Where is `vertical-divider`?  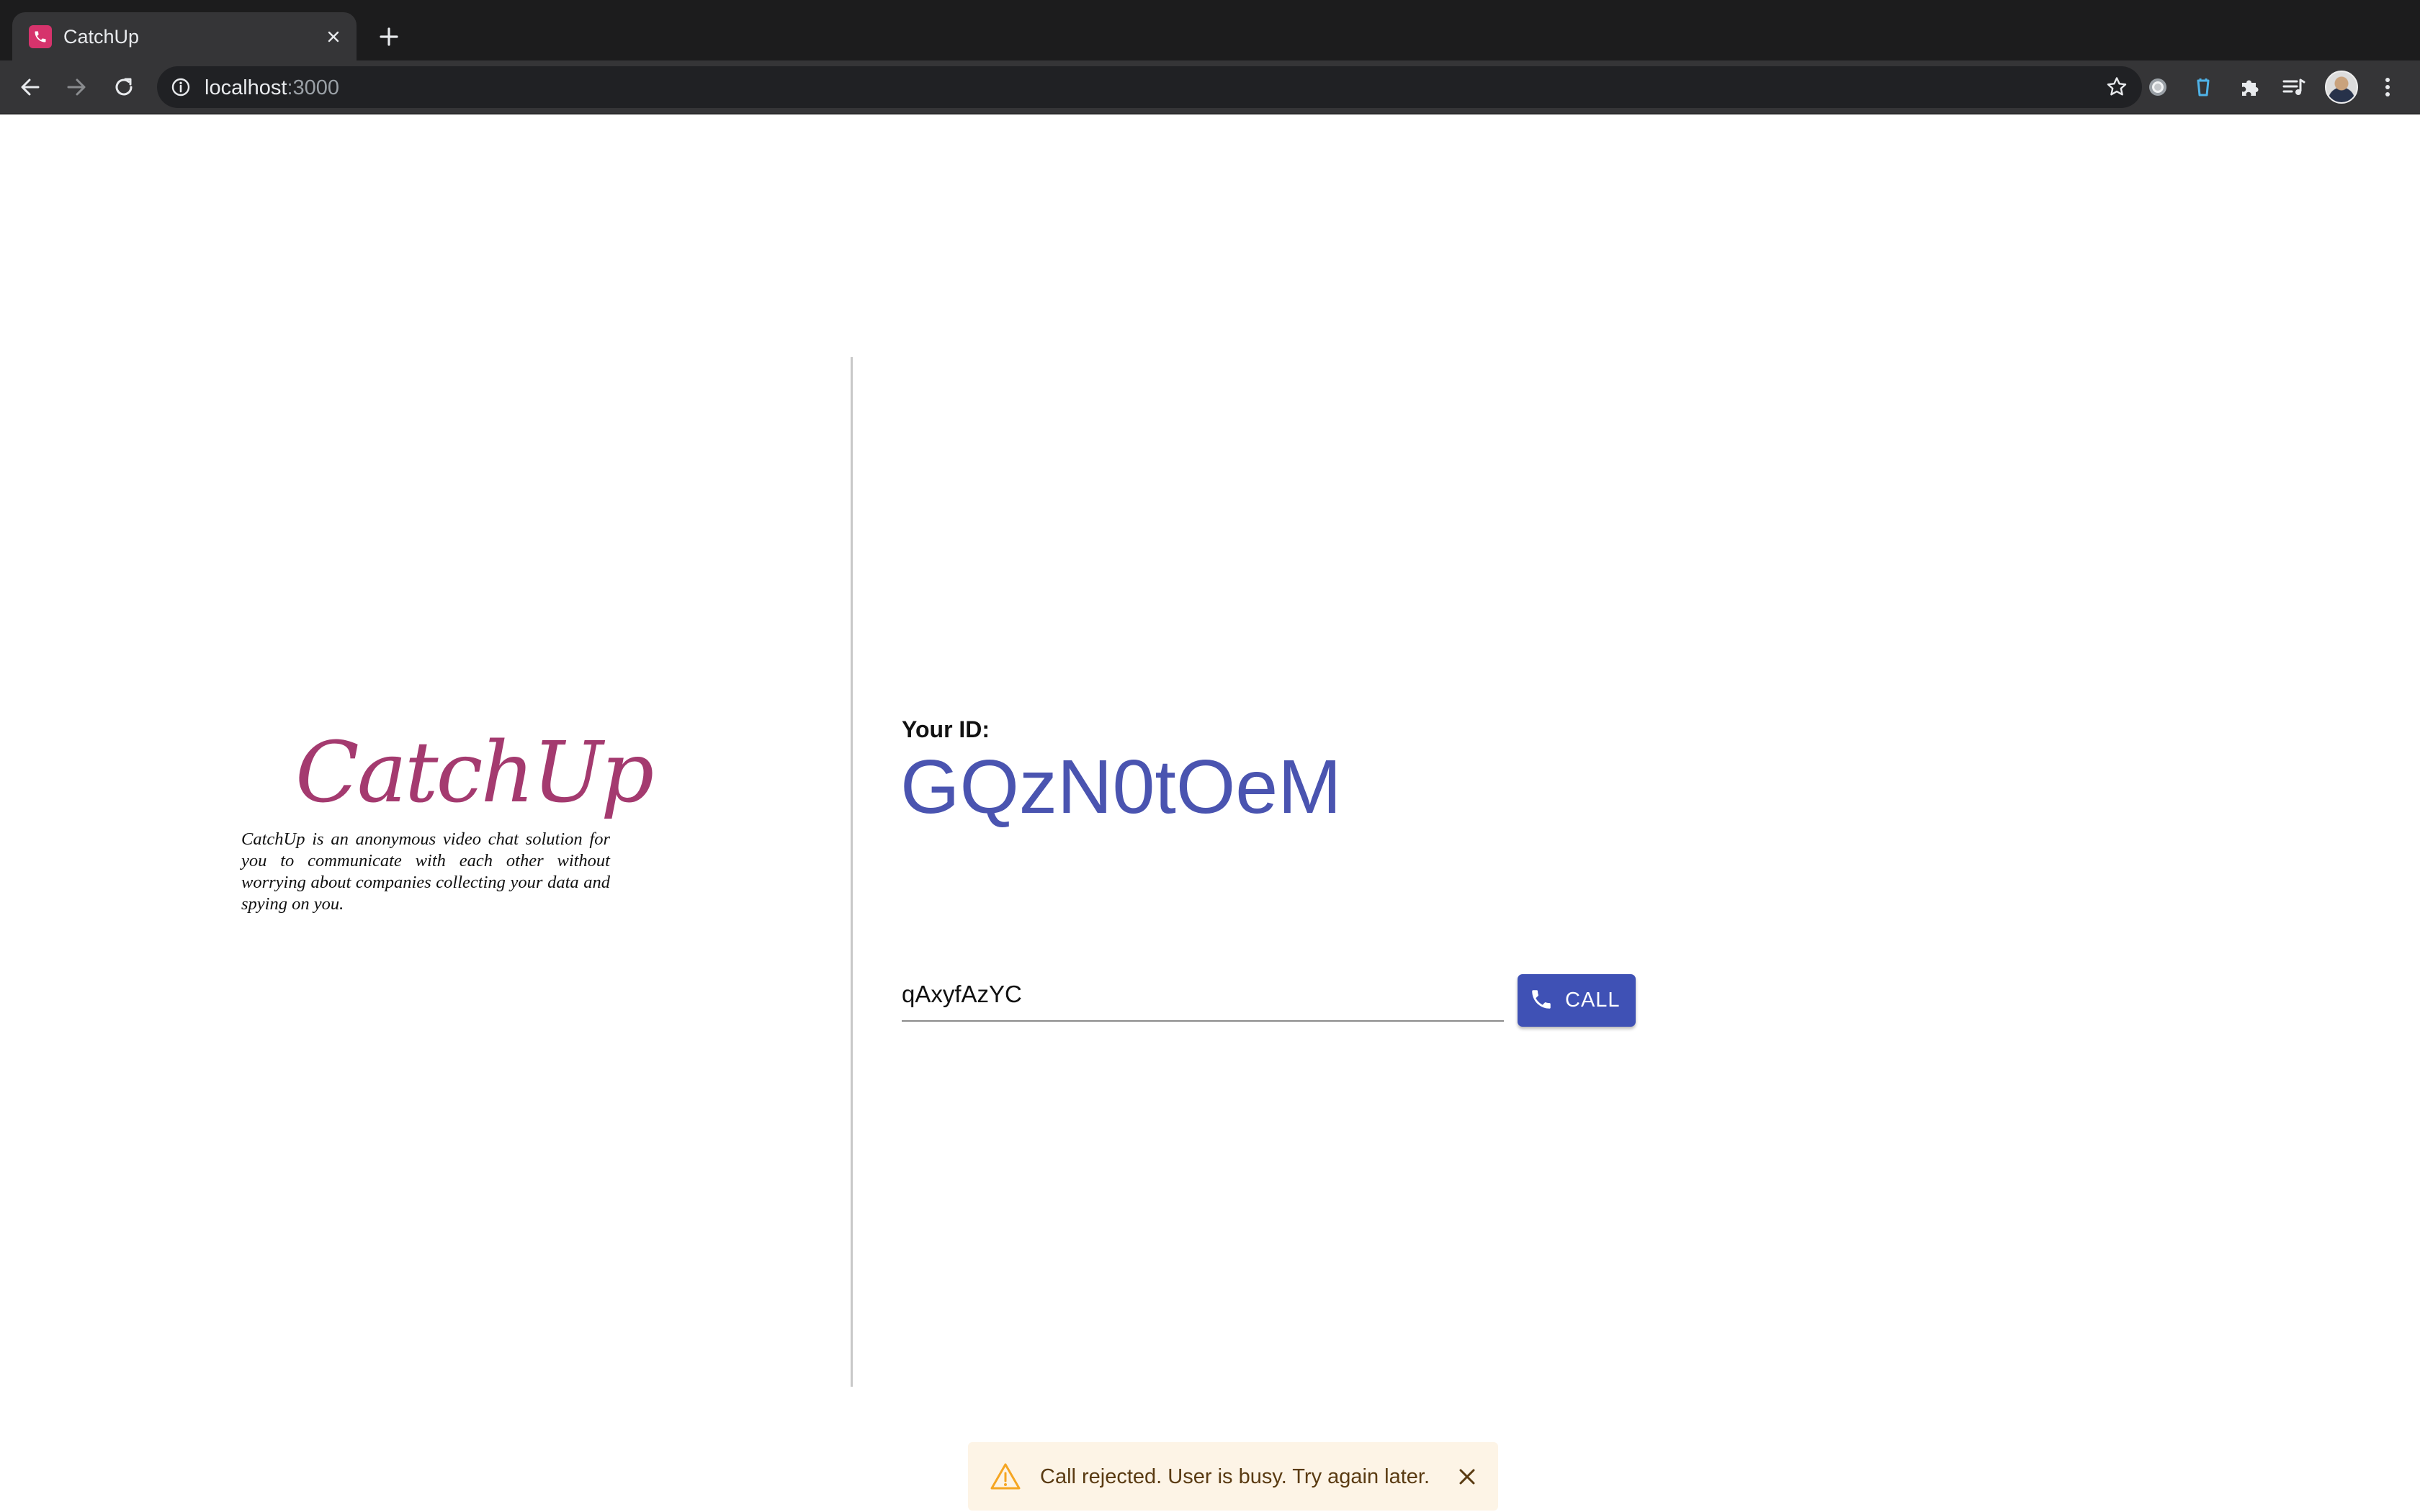 vertical-divider is located at coordinates (852, 872).